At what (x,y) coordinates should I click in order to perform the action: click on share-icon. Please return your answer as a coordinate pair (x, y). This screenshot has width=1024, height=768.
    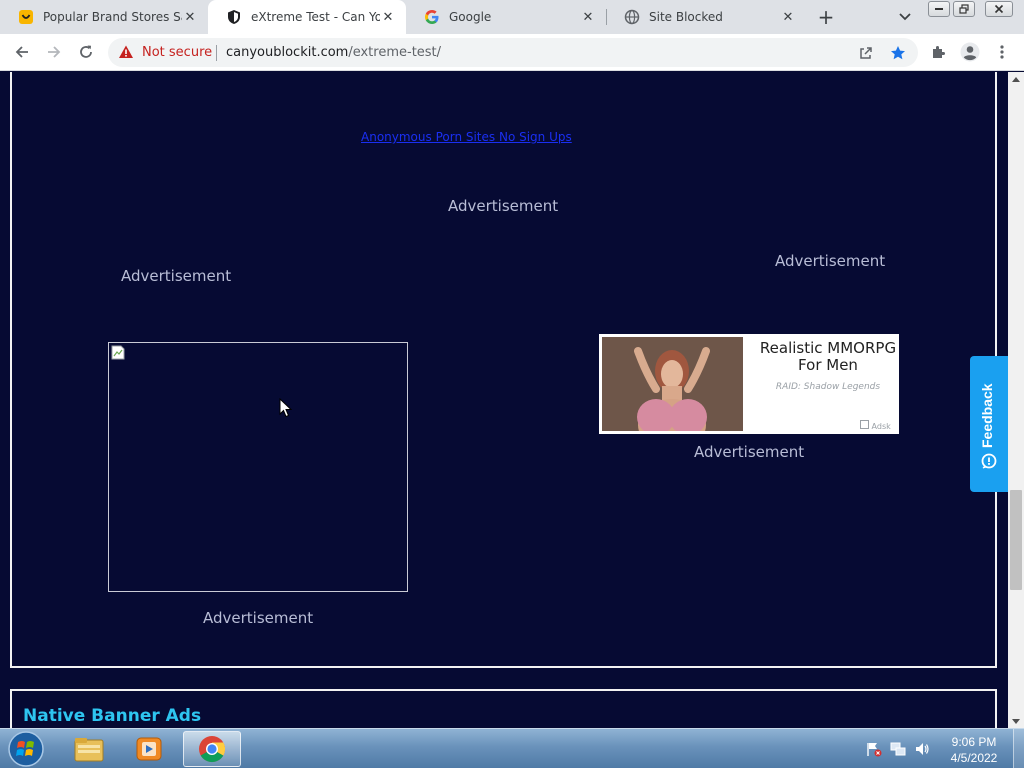
    Looking at the image, I should click on (866, 53).